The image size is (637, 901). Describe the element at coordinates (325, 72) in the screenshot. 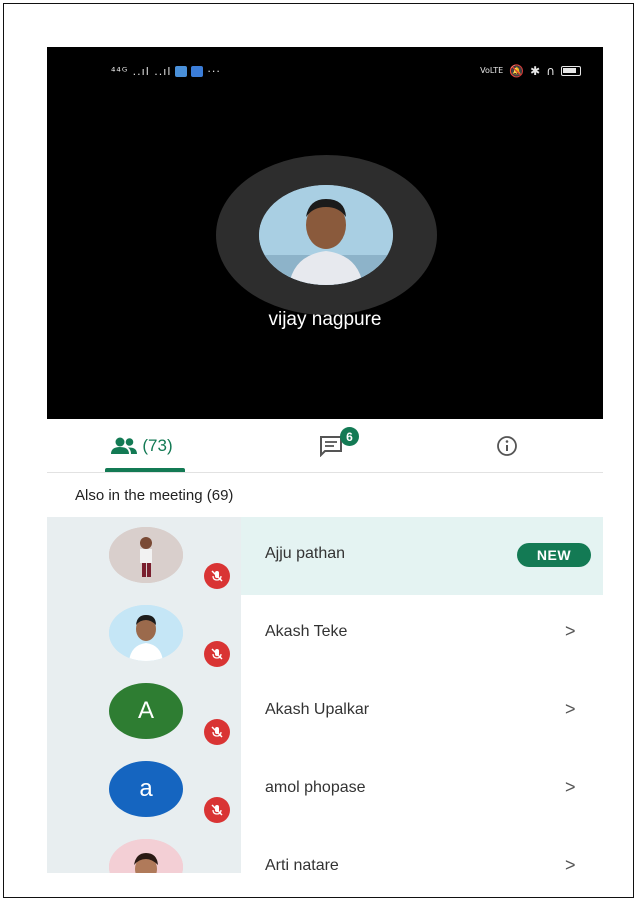

I see `status-bar: ⁴⁴ᴳ ..ıl ..ıl ··· VoLTE 🔕 ✱ ∩` at that location.